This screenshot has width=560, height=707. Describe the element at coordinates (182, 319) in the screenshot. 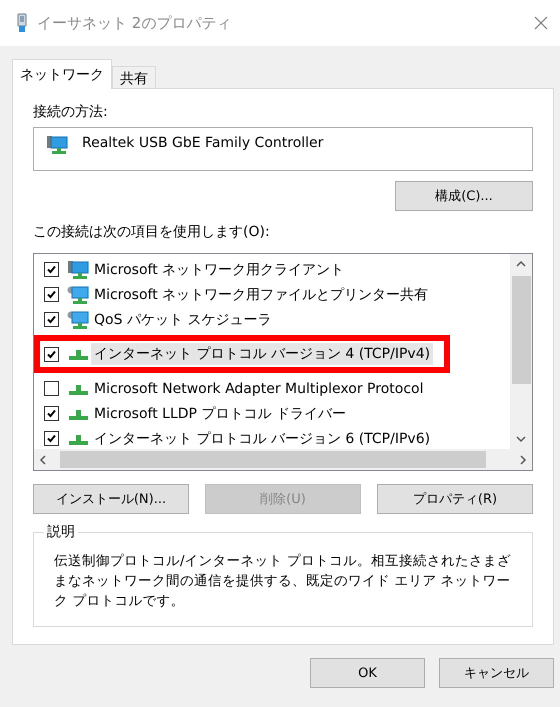

I see `list-item: QoS パケット スケジューラ` at that location.